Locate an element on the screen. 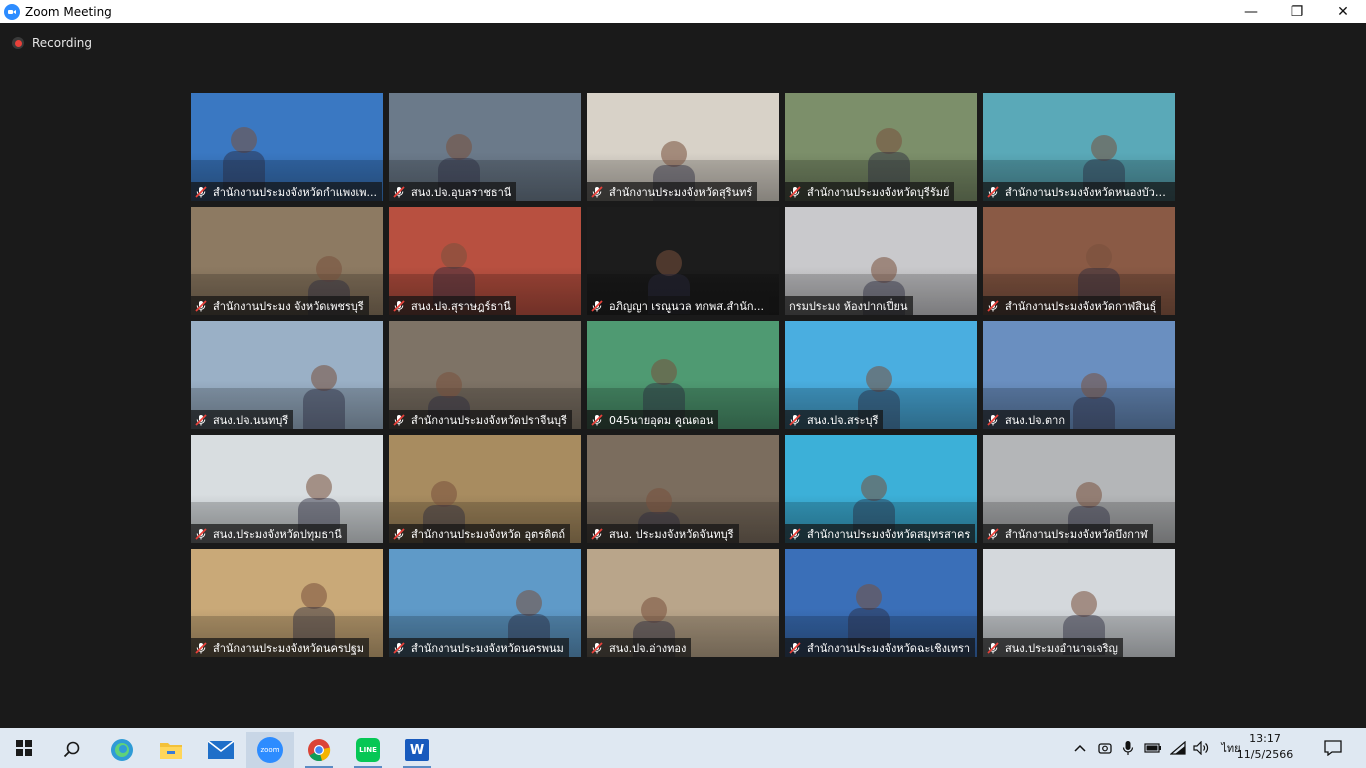 The image size is (1366, 768). participant-video-tile: สำนักงานประมงจังหวัดบุรีรัมย์ is located at coordinates (881, 147).